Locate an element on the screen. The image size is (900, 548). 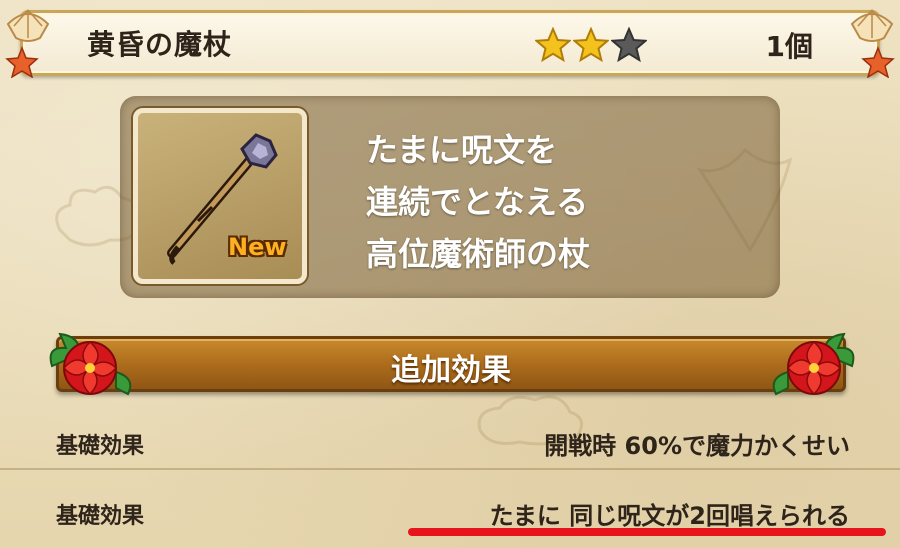
item-name: 黄昏の魔杖 is located at coordinates (160, 44).